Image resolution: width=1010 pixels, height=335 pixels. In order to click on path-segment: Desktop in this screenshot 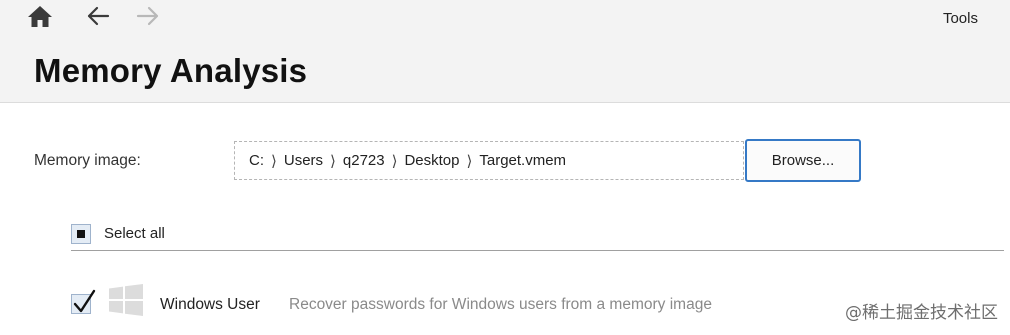, I will do `click(432, 160)`.